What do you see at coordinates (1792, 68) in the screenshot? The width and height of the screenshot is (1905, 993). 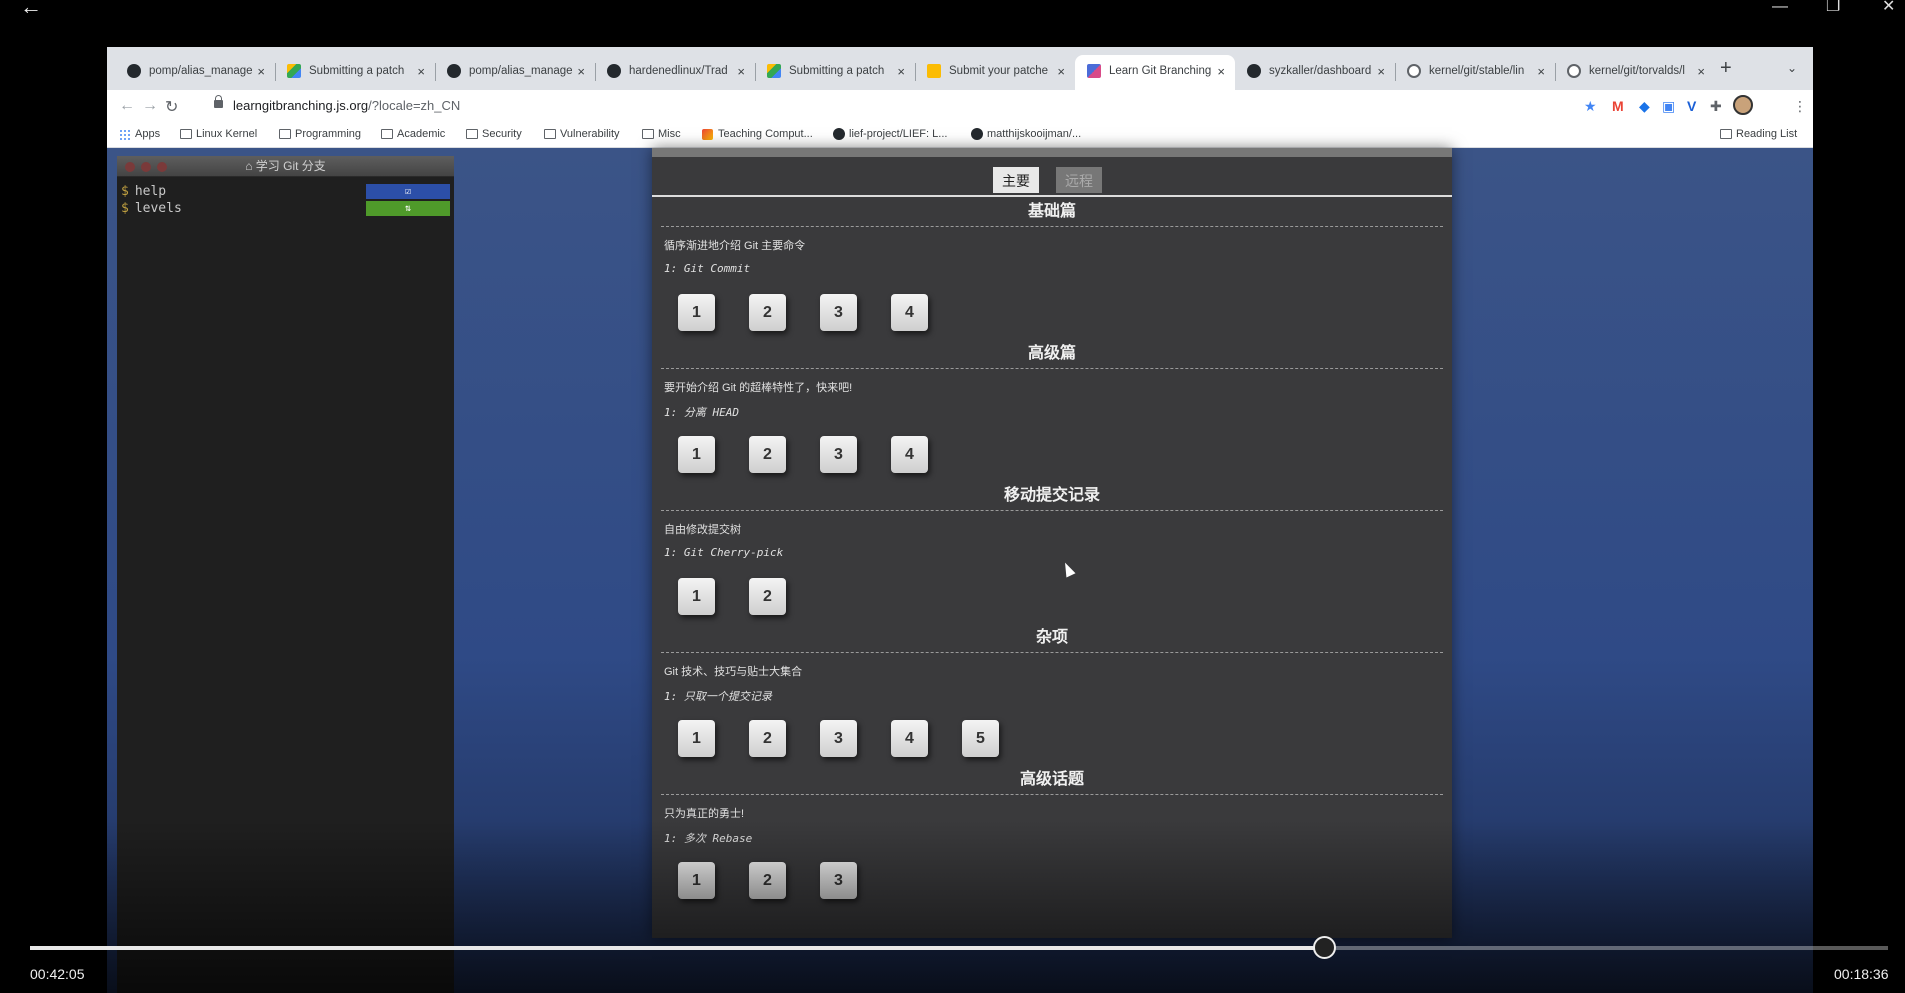 I see `tab-search-icon: ⌄` at bounding box center [1792, 68].